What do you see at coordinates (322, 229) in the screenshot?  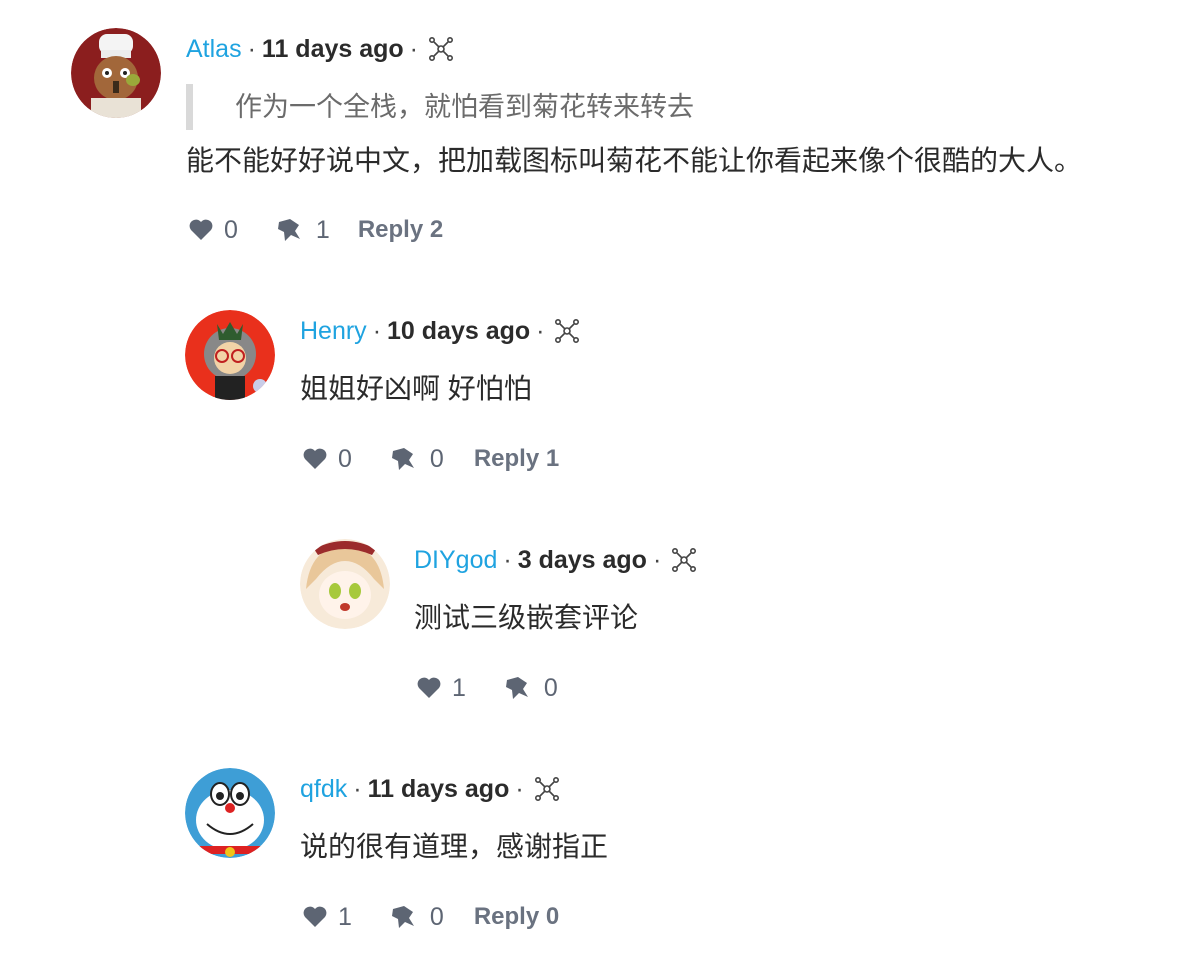 I see `dislike-count: 1` at bounding box center [322, 229].